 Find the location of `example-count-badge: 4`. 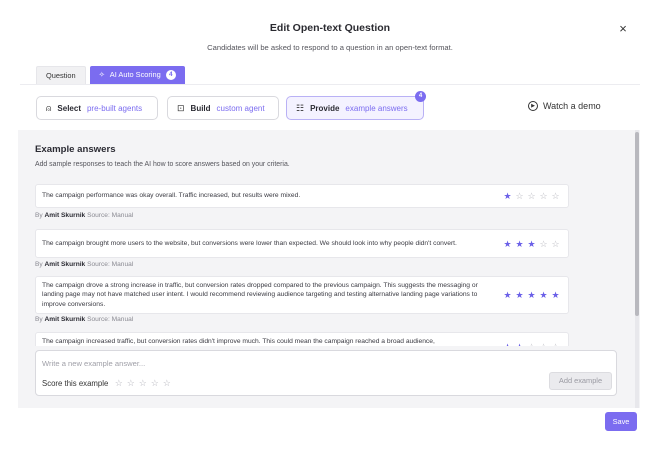

example-count-badge: 4 is located at coordinates (420, 96).